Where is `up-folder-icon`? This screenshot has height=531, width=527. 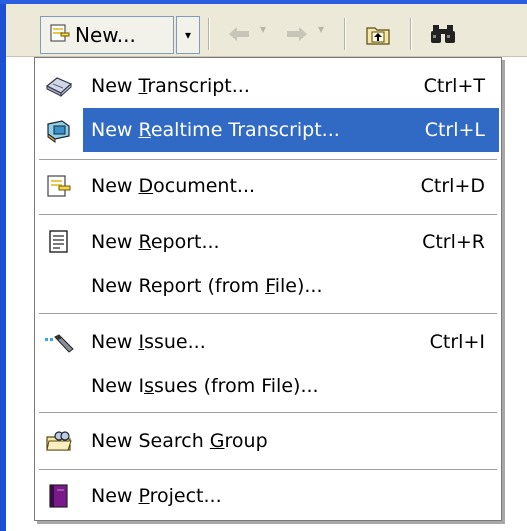
up-folder-icon is located at coordinates (378, 36).